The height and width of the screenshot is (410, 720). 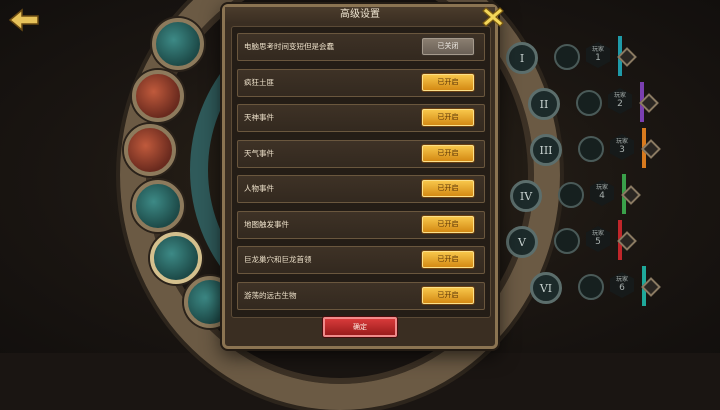 I want to click on setting-row: 疯狂土匪 已开启, so click(x=361, y=82).